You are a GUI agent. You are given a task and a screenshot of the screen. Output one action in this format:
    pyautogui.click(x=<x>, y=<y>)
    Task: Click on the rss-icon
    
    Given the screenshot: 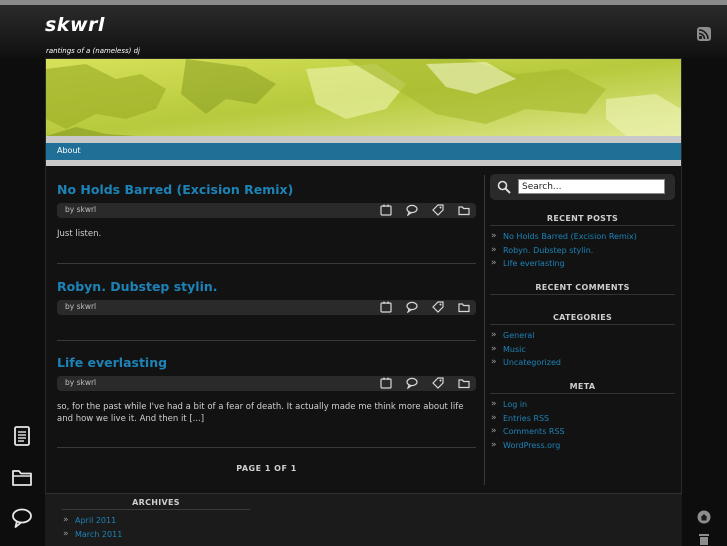 What is the action you would take?
    pyautogui.click(x=704, y=34)
    